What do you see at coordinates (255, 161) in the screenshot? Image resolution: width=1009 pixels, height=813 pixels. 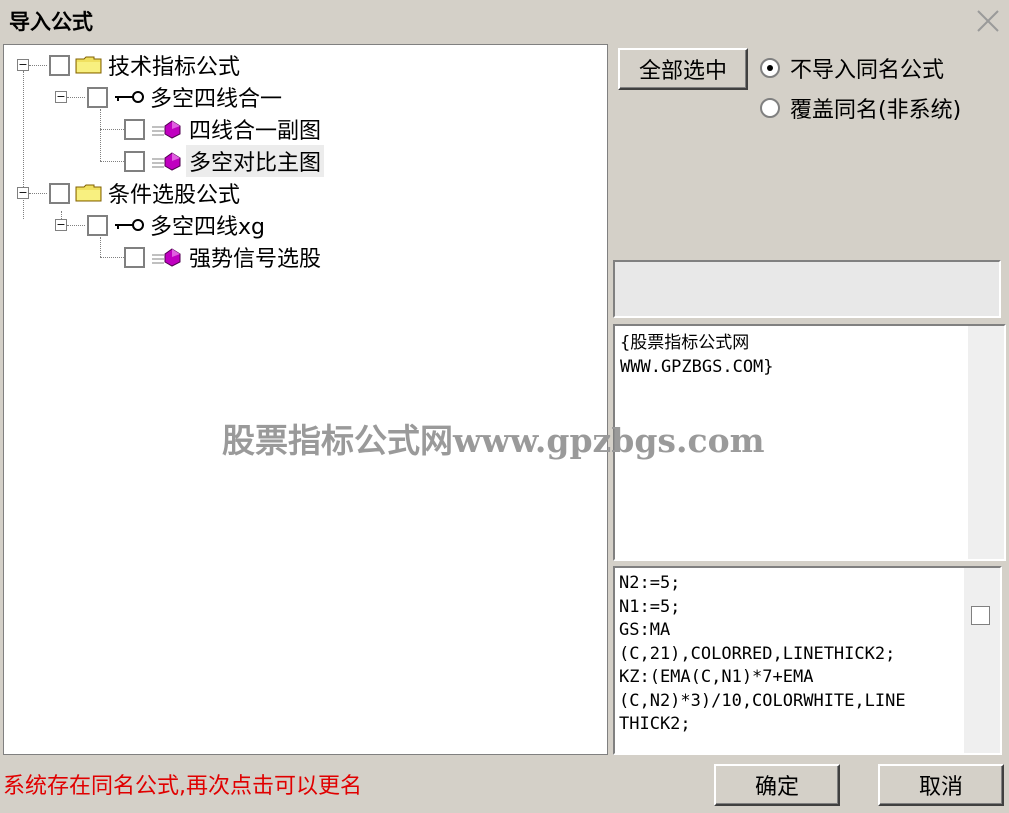 I see `tree-node-label: 多空对比主图` at bounding box center [255, 161].